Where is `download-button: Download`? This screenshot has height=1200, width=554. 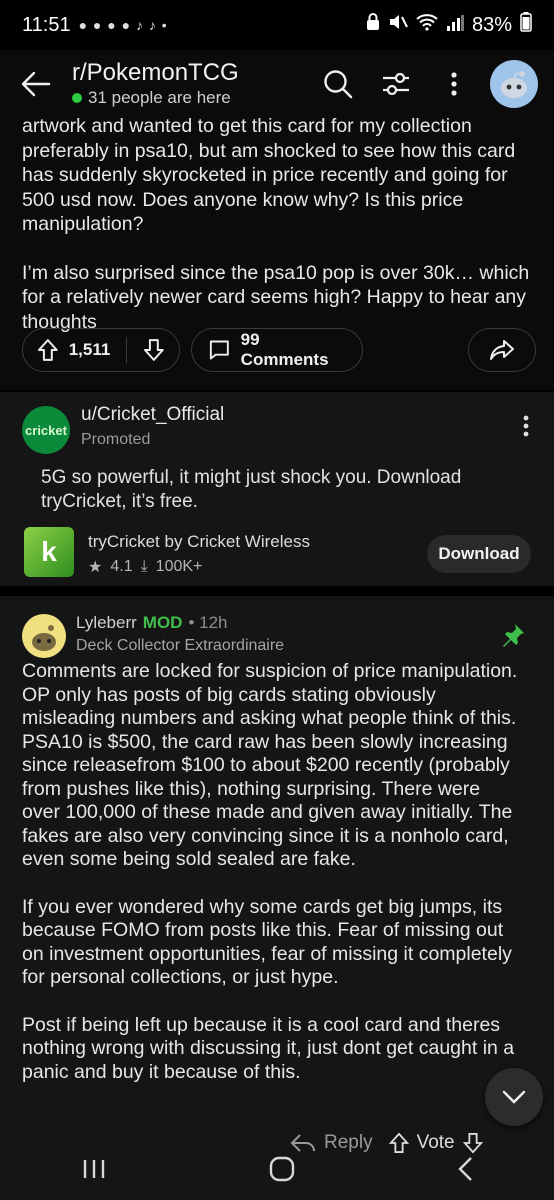
download-button: Download is located at coordinates (479, 554).